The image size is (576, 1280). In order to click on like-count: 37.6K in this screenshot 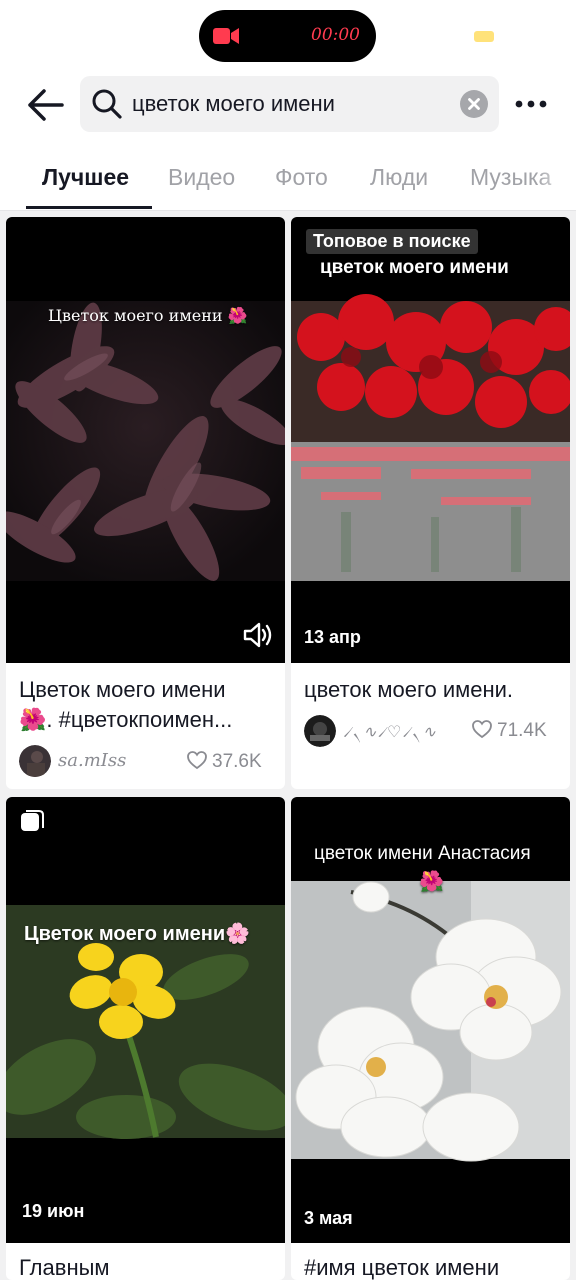, I will do `click(224, 761)`.